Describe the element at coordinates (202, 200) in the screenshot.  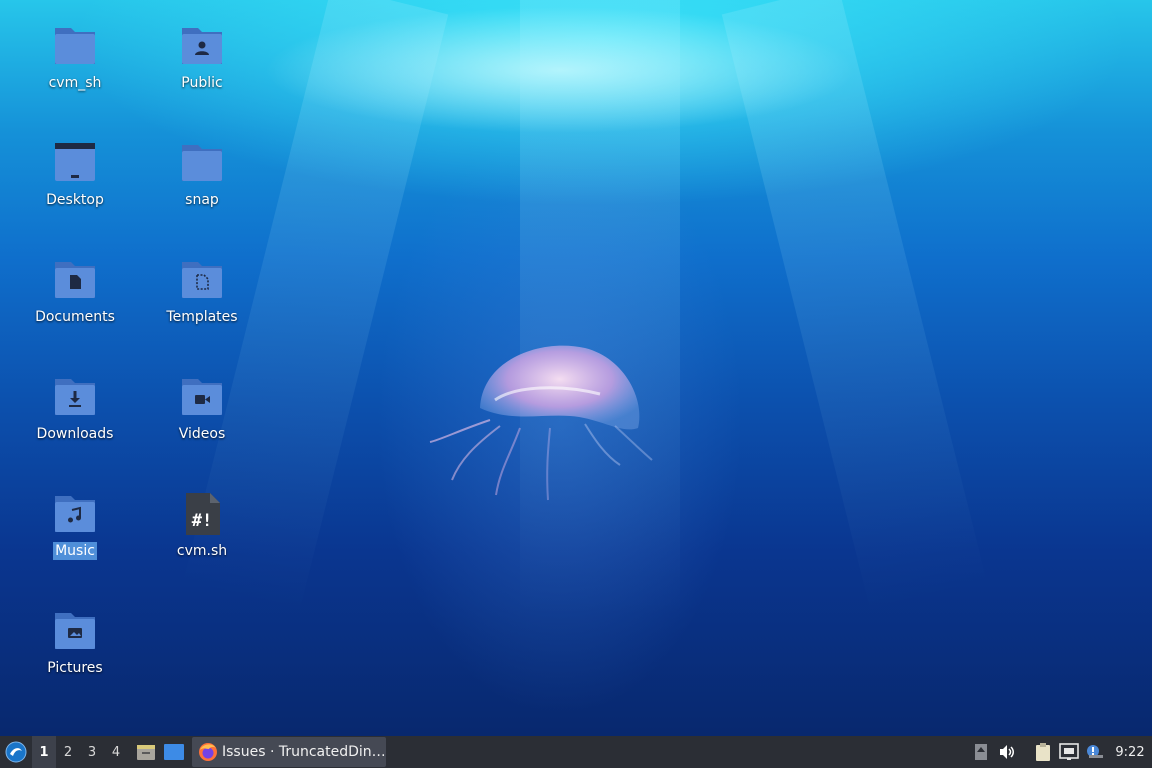
I see `desktop-icon-label: snap` at that location.